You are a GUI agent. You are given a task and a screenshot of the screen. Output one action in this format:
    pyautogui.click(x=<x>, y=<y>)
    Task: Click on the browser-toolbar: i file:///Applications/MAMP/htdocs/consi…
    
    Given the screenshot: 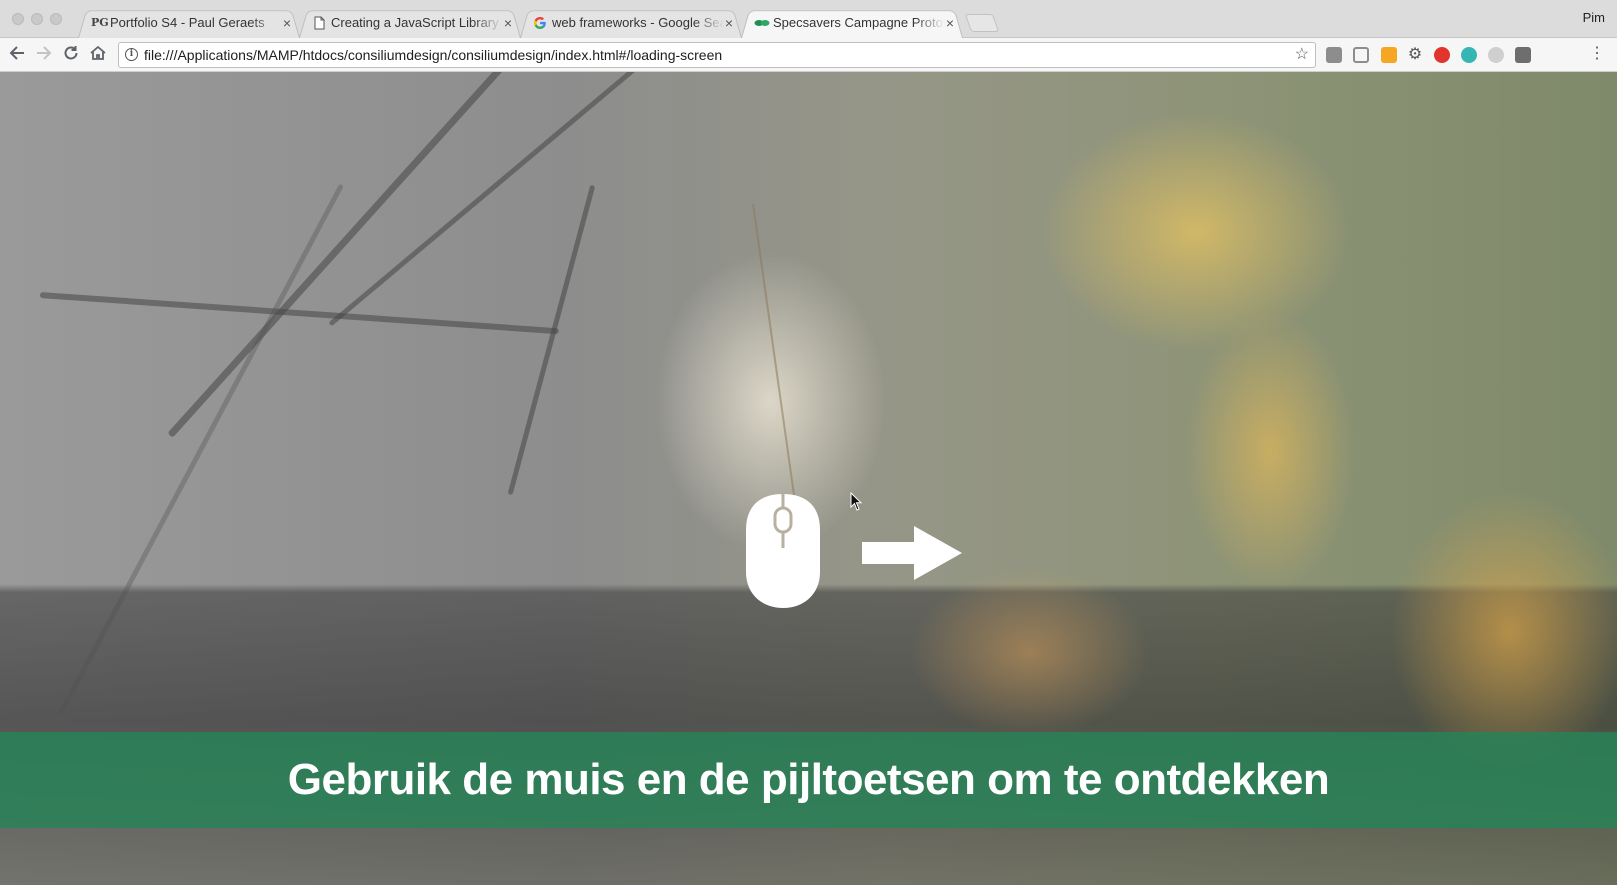 What is the action you would take?
    pyautogui.click(x=808, y=55)
    